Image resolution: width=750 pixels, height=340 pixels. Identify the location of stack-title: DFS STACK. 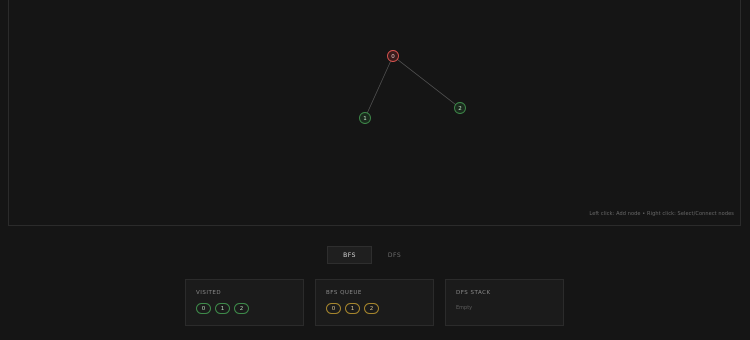
(473, 293).